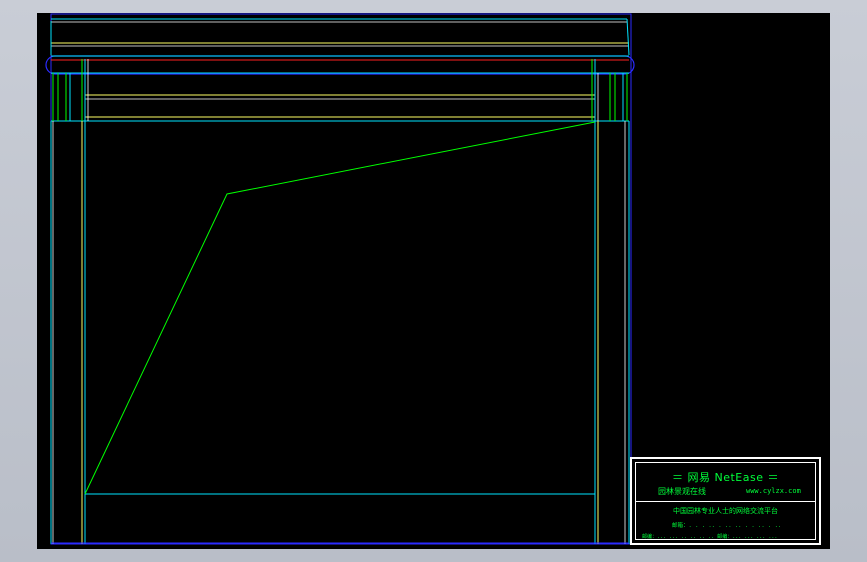  What do you see at coordinates (773, 491) in the screenshot?
I see `site-label: www.cylzx.com` at bounding box center [773, 491].